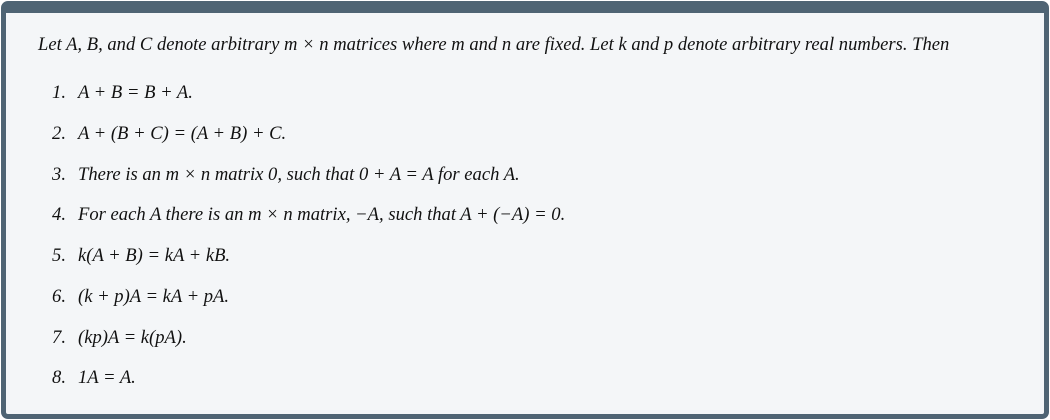  Describe the element at coordinates (154, 256) in the screenshot. I see `property-statement: k(A + B) = kA + kB.` at that location.